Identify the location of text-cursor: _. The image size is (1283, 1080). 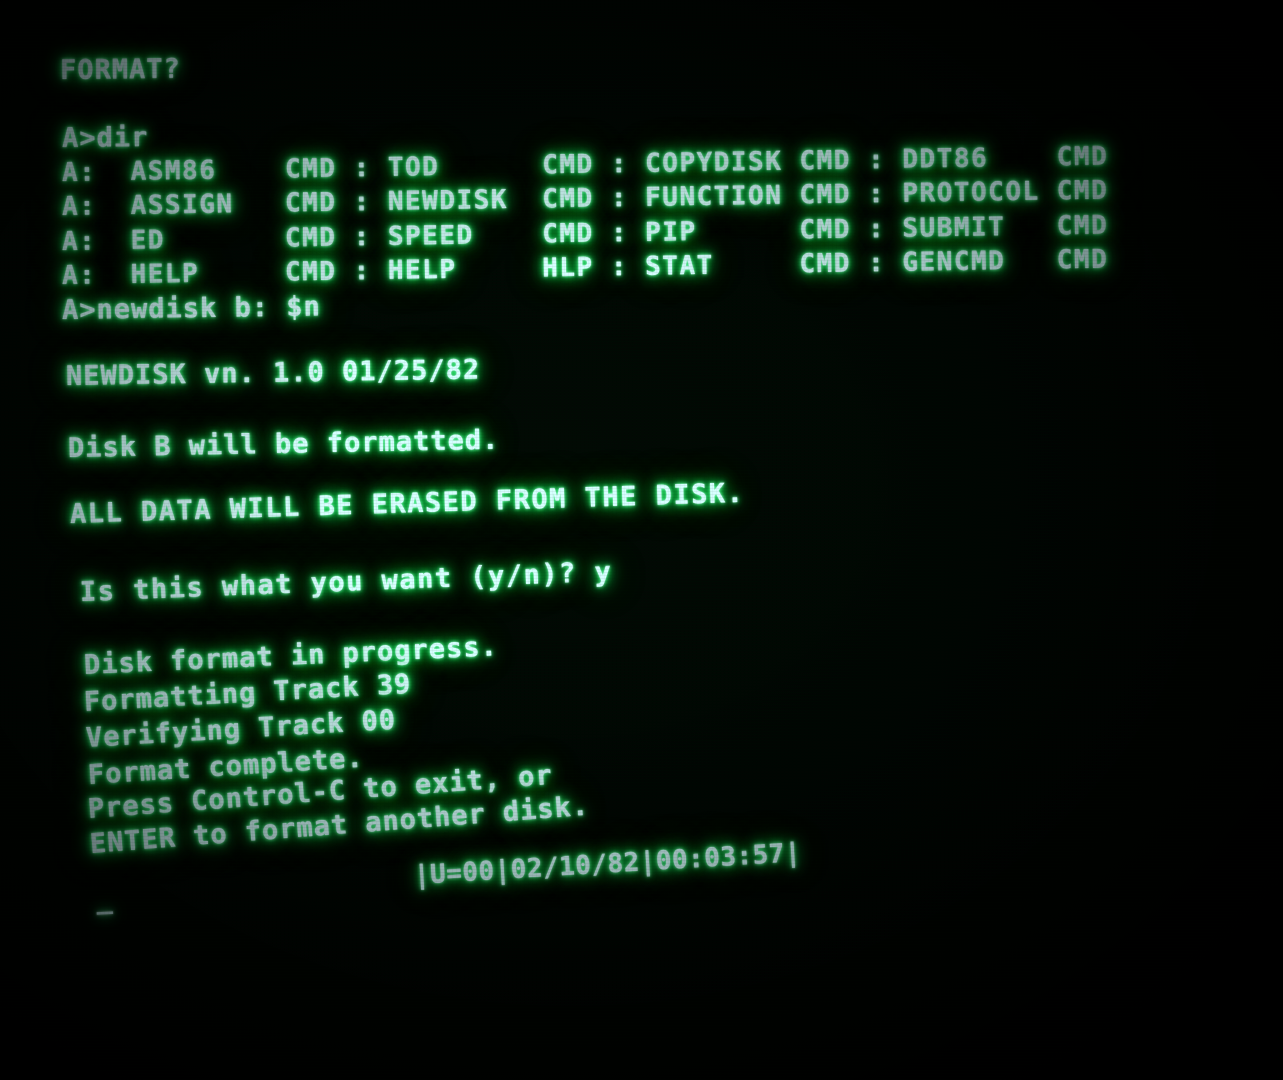
(104, 899).